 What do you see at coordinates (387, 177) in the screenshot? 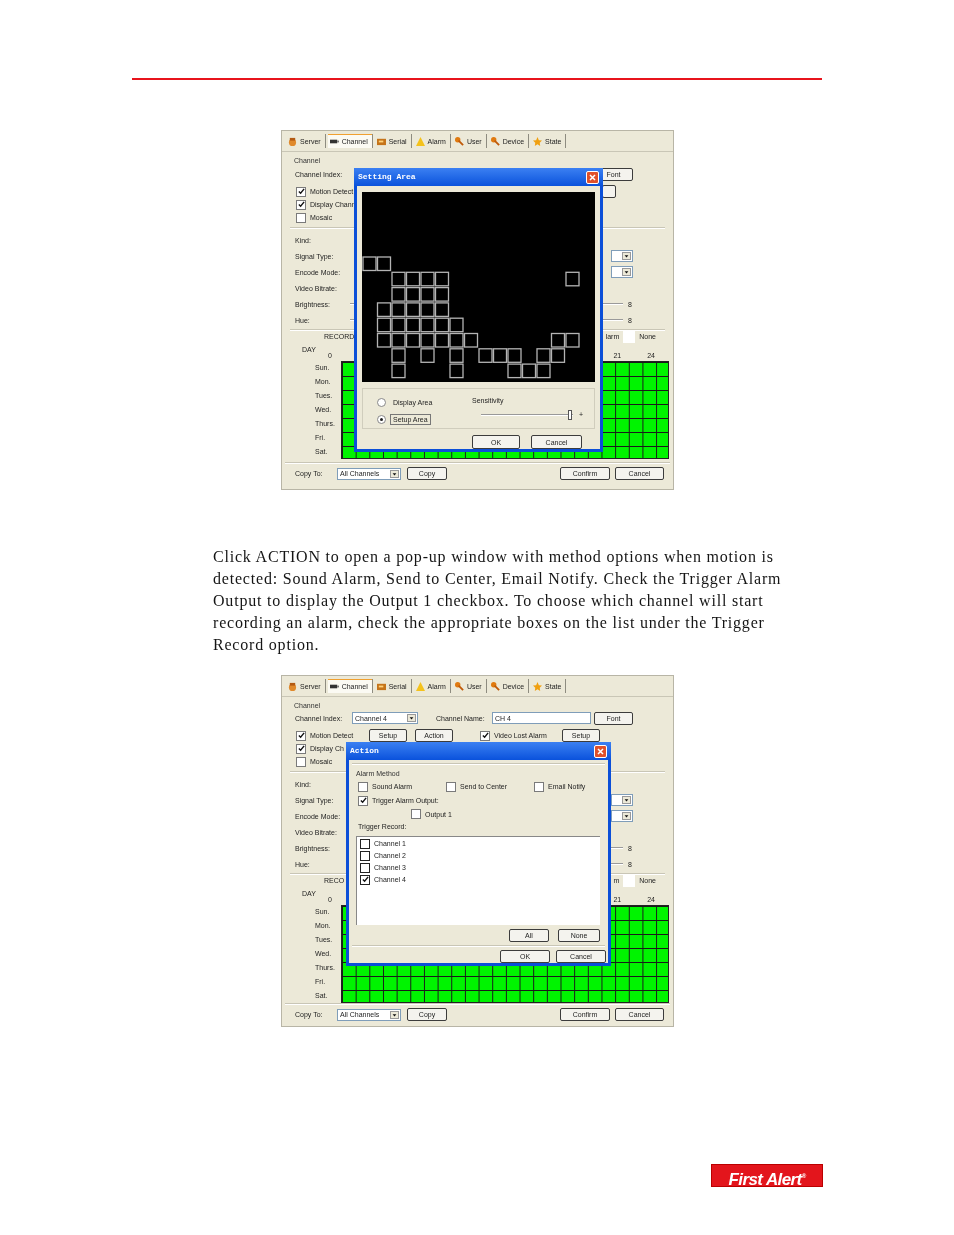
I see `dialog-title: Setting Area` at bounding box center [387, 177].